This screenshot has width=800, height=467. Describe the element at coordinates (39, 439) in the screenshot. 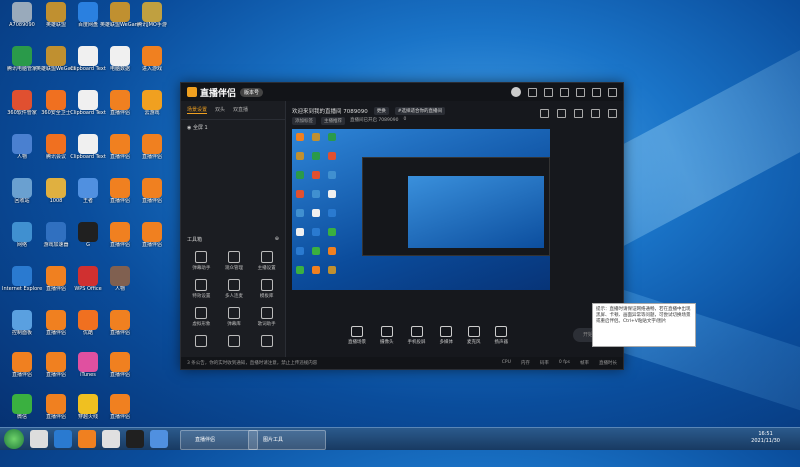

I see `blank-icon` at that location.